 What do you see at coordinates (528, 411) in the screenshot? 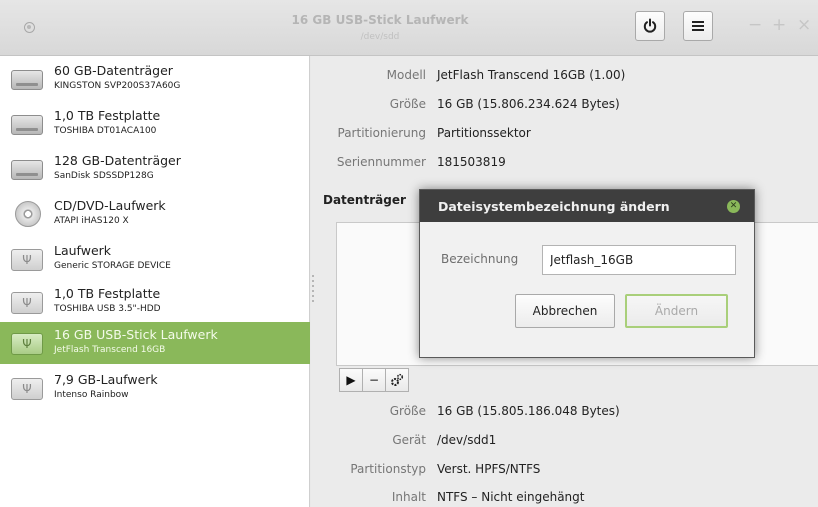
I see `partition-size-value: 16 GB (15.805.186.048 Bytes)` at bounding box center [528, 411].